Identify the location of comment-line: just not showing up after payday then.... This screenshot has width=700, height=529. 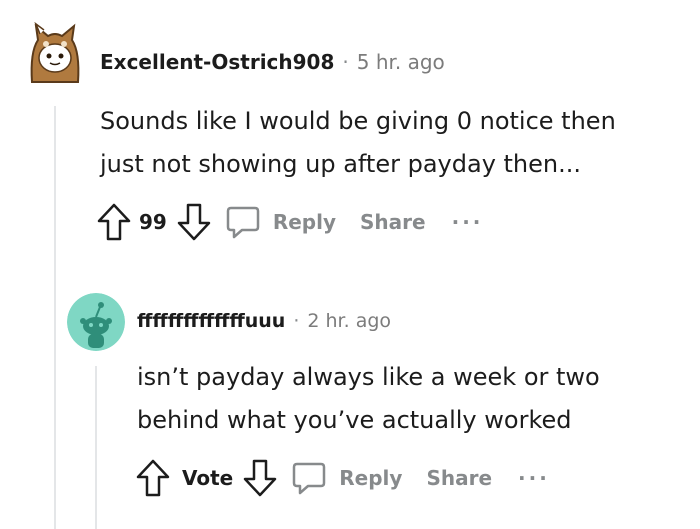
(341, 164).